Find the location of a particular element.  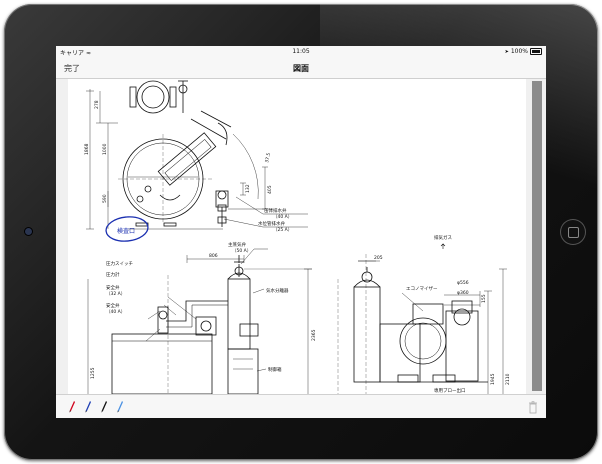

status-battery-group: ➤ 100% is located at coordinates (523, 51).